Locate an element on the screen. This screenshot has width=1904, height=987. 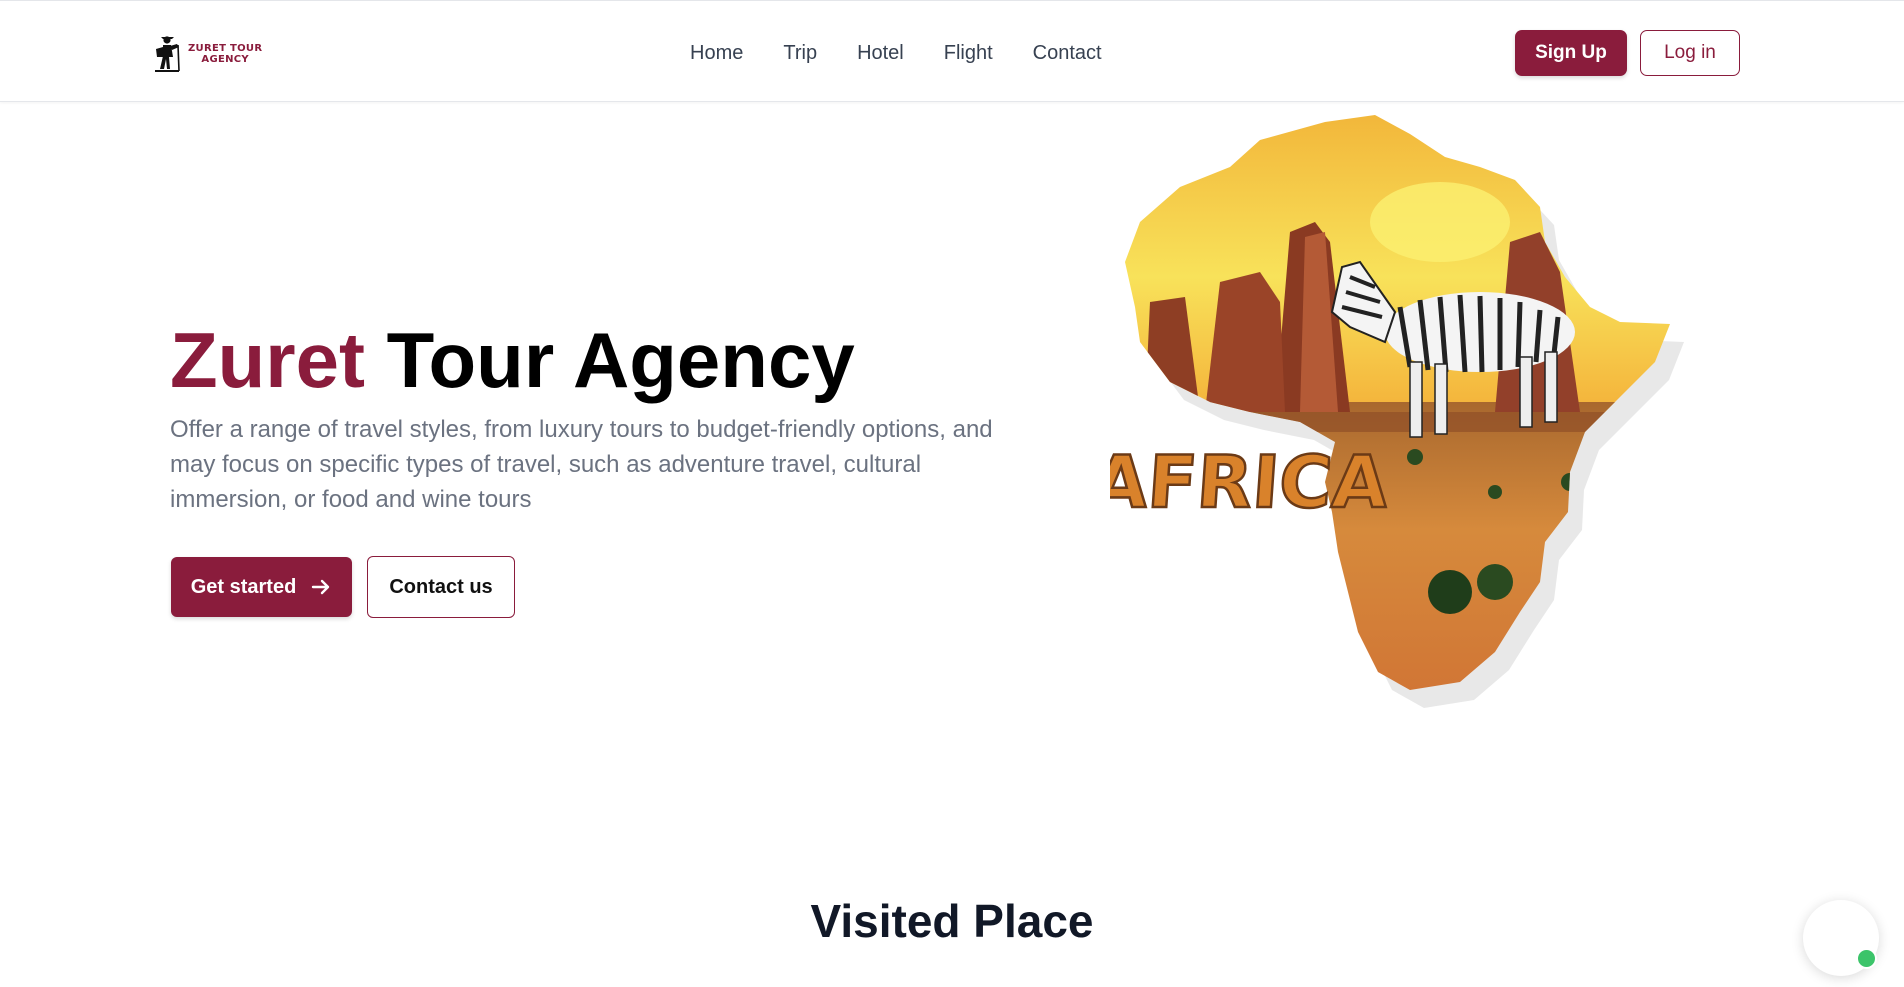
nav-flight: Flight is located at coordinates (968, 53).